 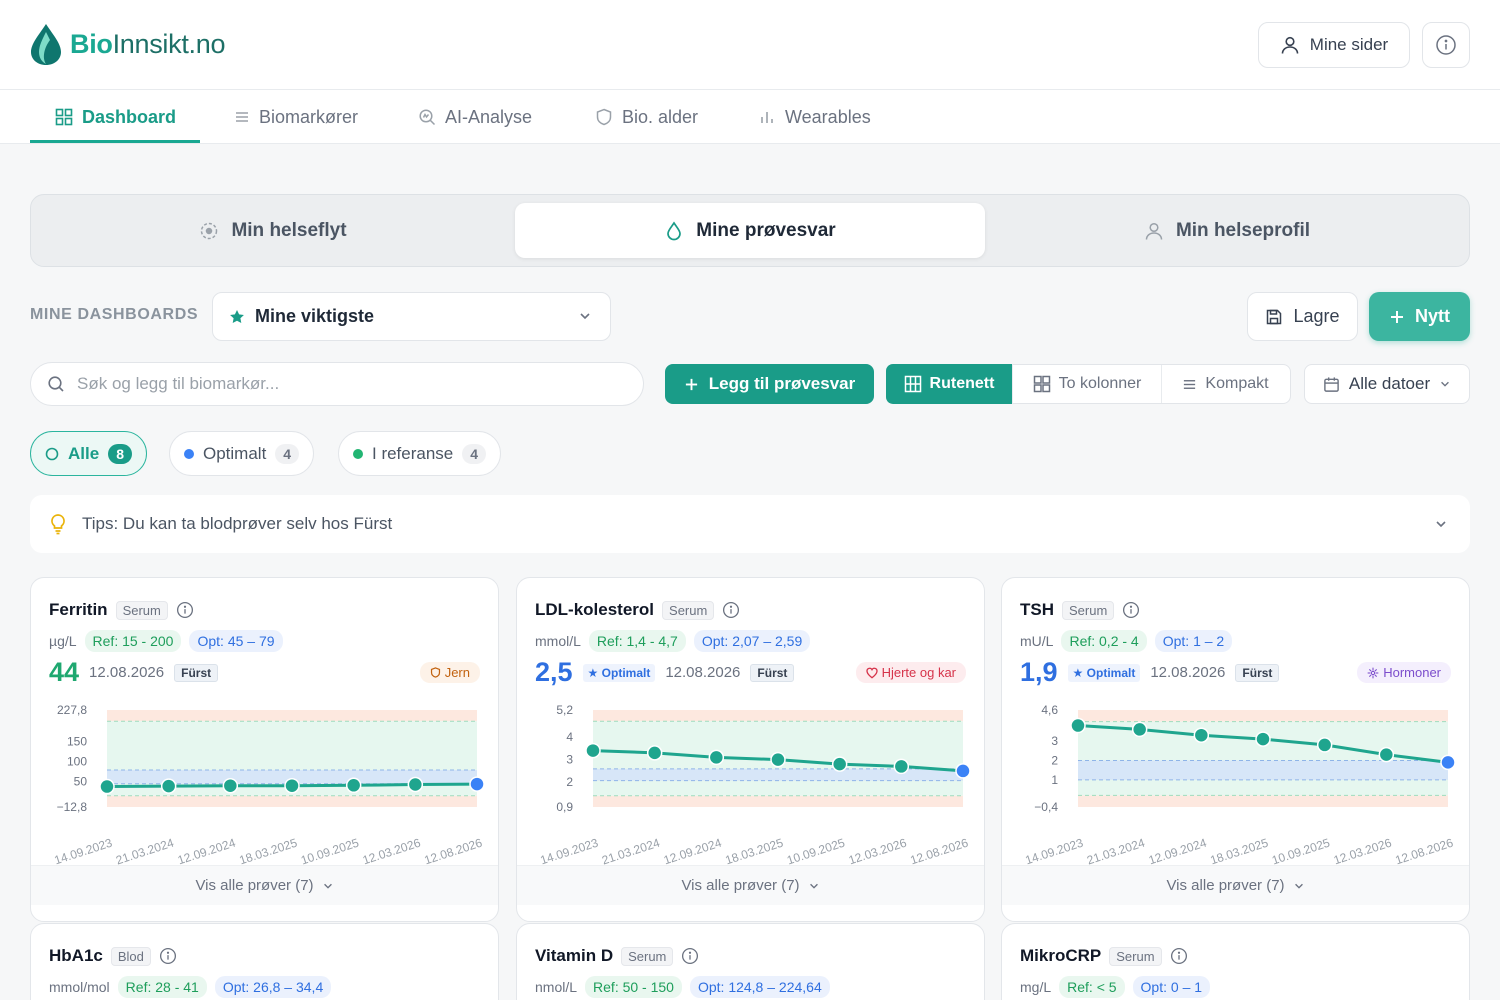 I want to click on logo: BioInnsikt.no, so click(x=126, y=44).